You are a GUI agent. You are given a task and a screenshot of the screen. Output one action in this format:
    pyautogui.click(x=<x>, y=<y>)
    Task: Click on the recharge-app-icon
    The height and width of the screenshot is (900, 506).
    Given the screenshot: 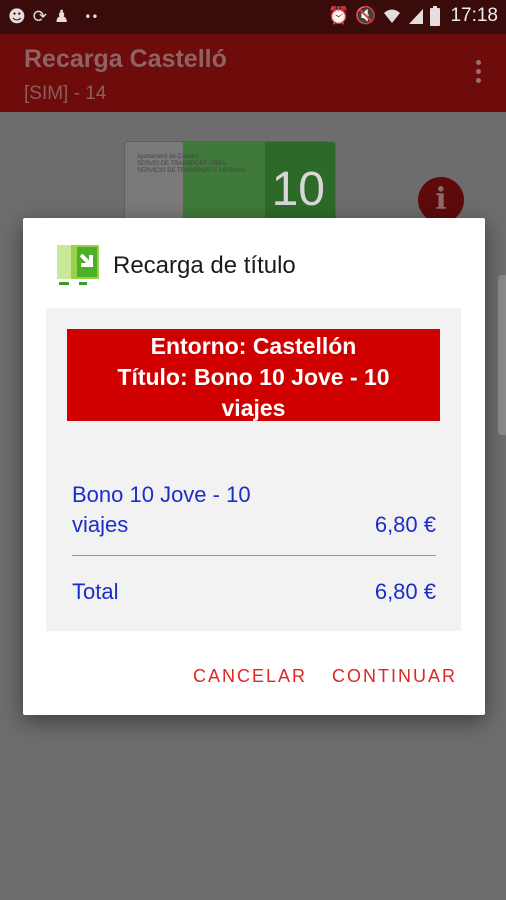 What is the action you would take?
    pyautogui.click(x=78, y=266)
    